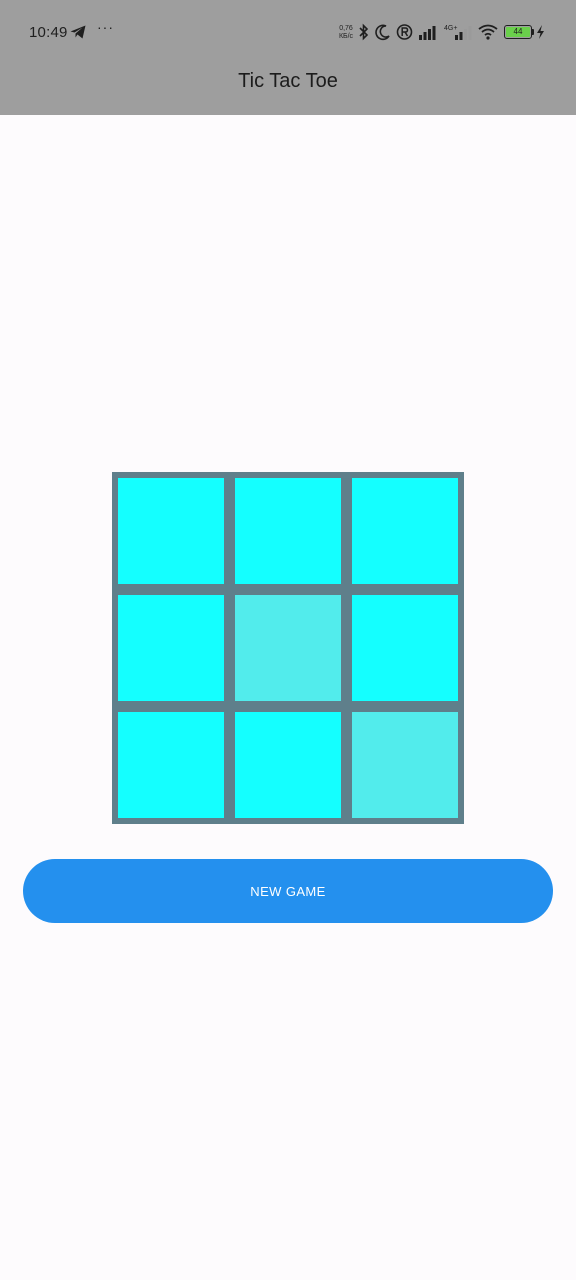  Describe the element at coordinates (540, 32) in the screenshot. I see `charging-icon` at that location.